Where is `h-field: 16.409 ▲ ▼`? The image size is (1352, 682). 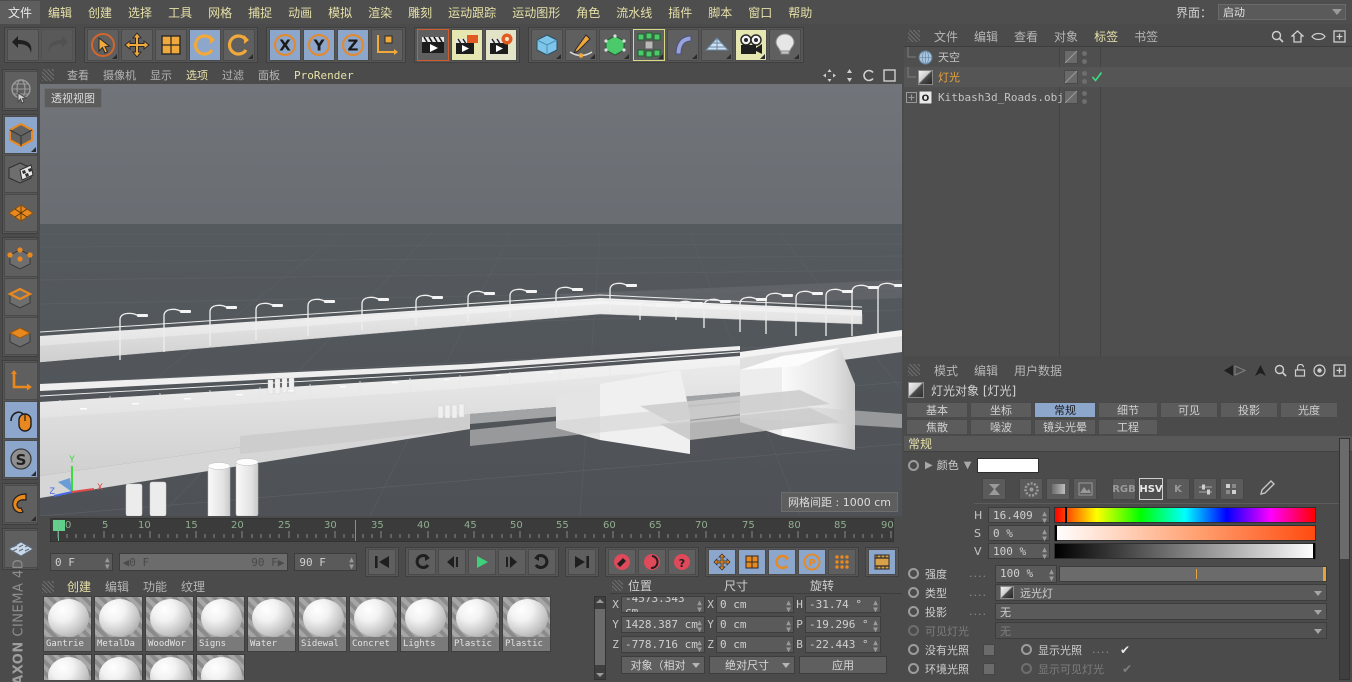 h-field: 16.409 ▲ ▼ is located at coordinates (1019, 516).